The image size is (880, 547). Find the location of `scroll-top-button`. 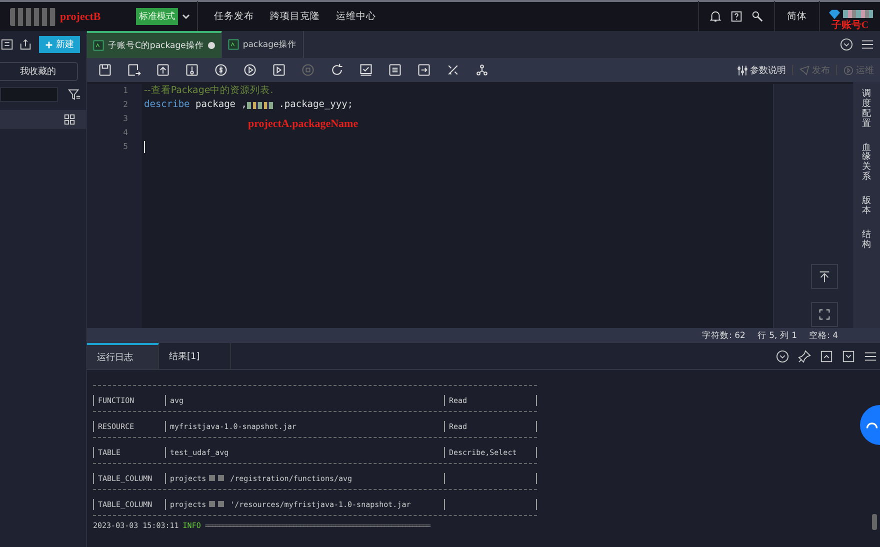

scroll-top-button is located at coordinates (824, 276).